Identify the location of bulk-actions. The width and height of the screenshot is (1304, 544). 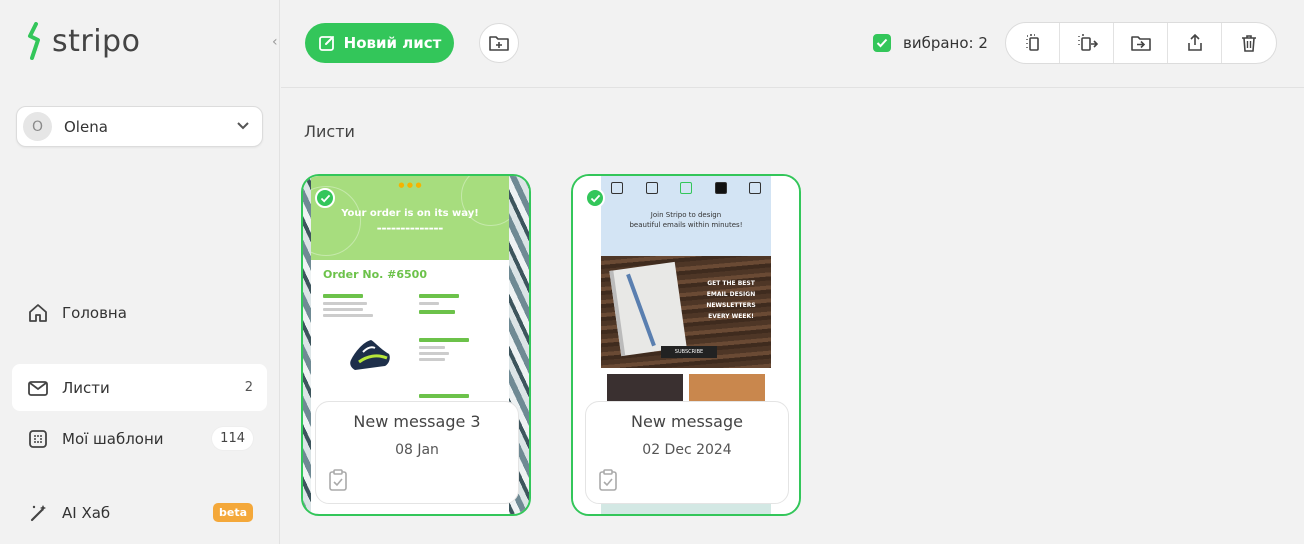
(1141, 43).